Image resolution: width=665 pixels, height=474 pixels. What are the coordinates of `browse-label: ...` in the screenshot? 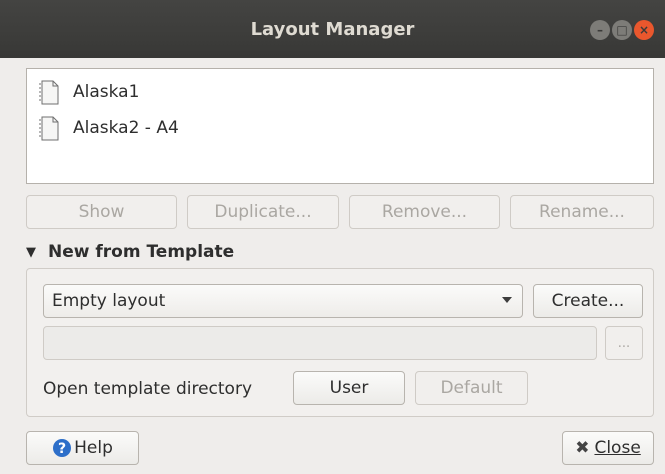 It's located at (624, 343).